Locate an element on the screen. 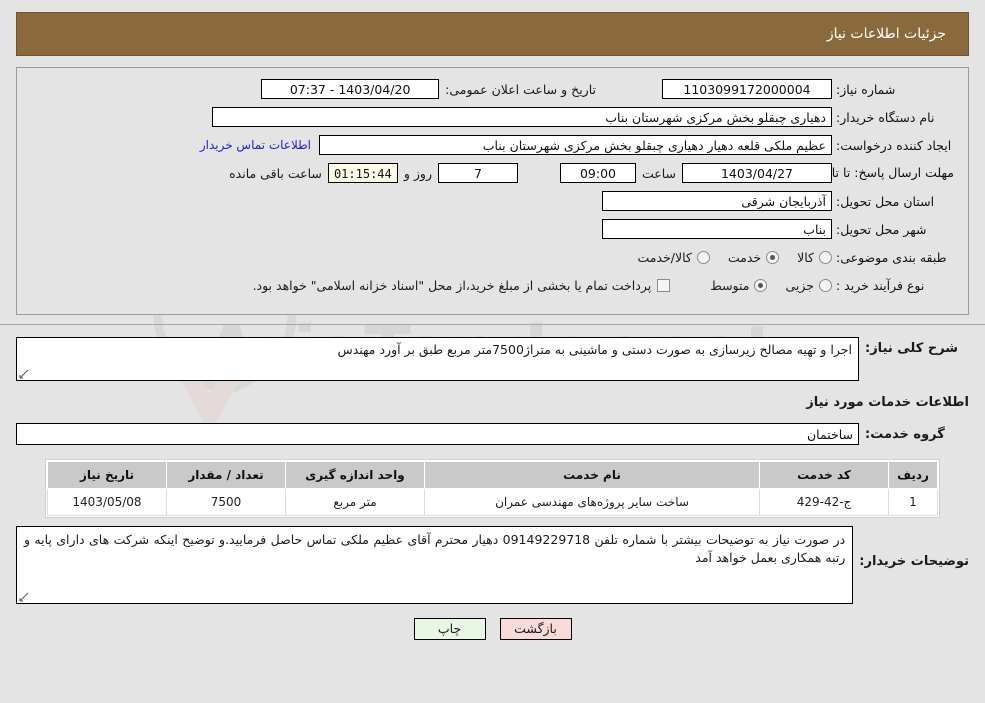 Image resolution: width=985 pixels, height=703 pixels. deadline-date-value: 1403/04/27 is located at coordinates (757, 173).